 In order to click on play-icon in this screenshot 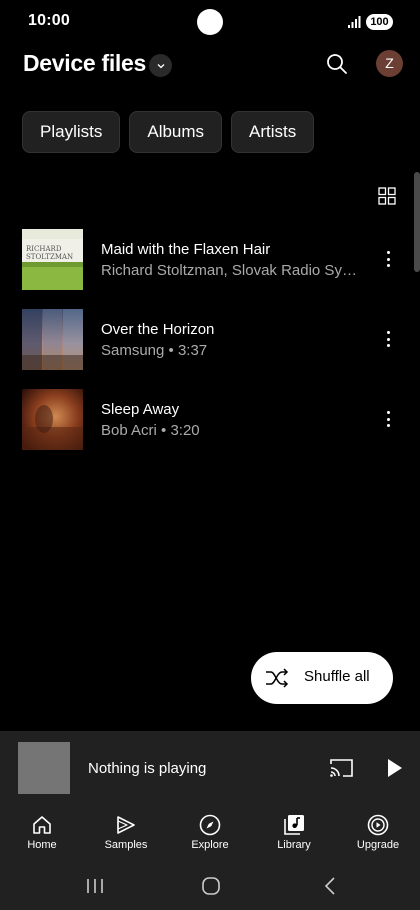, I will do `click(395, 768)`.